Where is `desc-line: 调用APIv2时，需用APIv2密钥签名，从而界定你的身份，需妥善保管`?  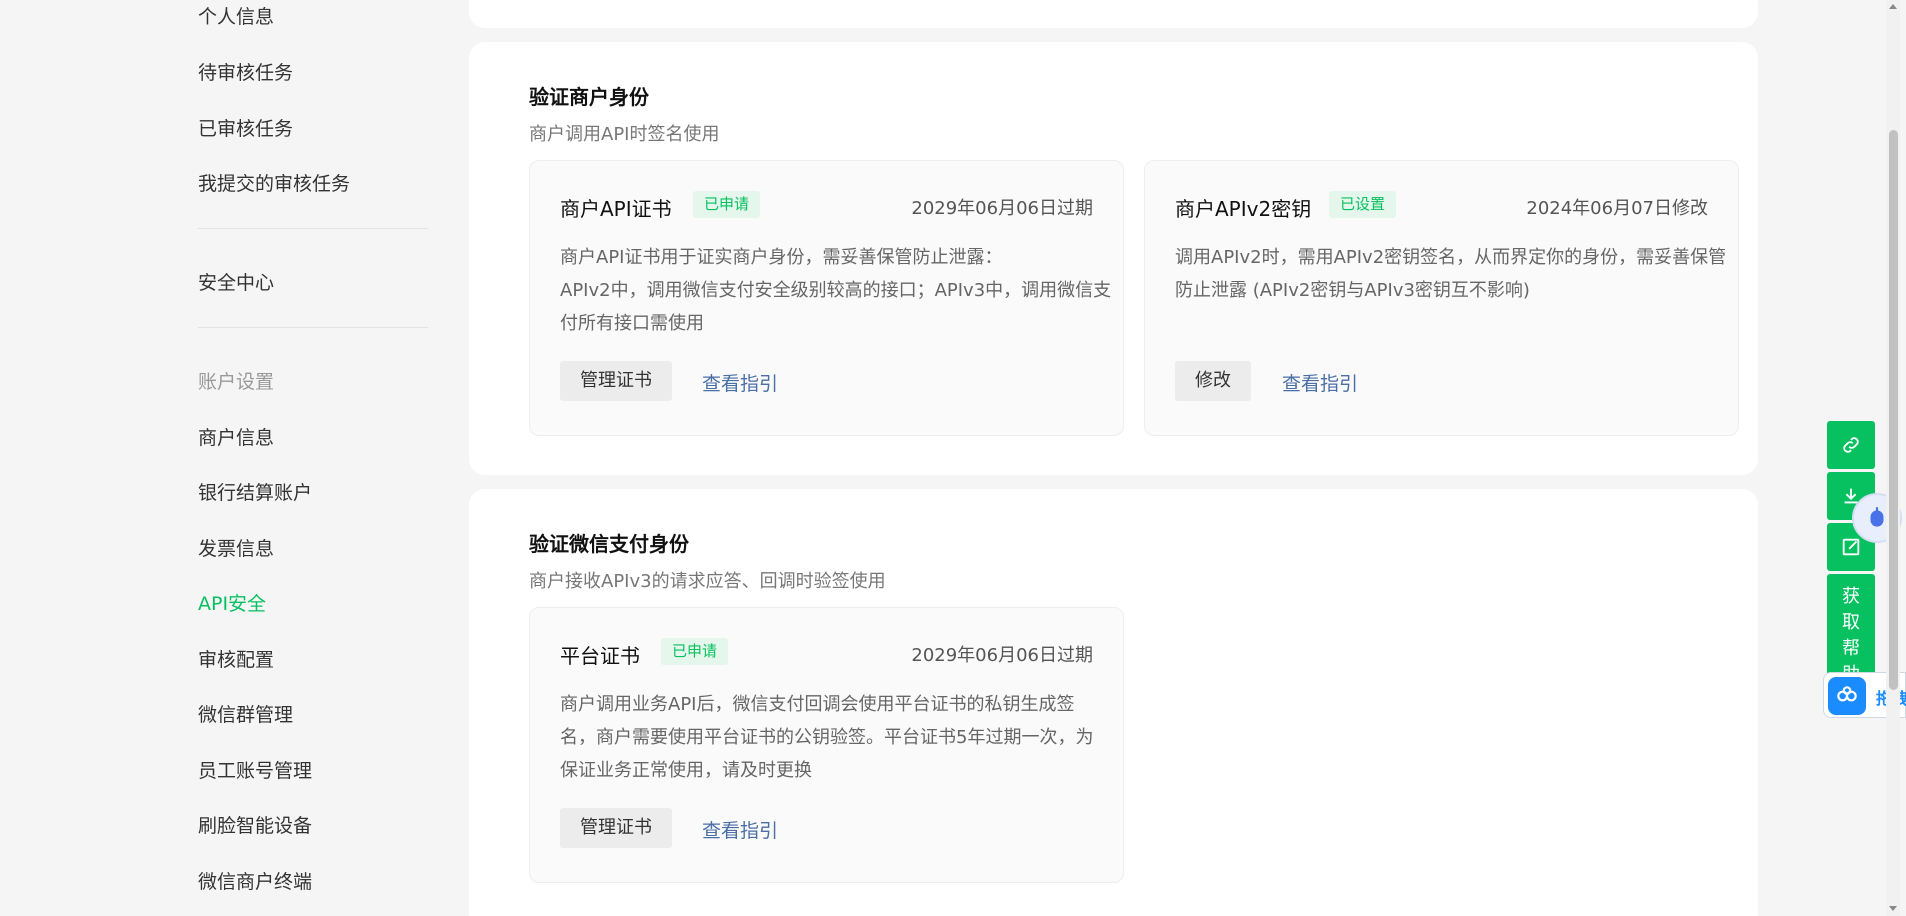
desc-line: 调用APIv2时，需用APIv2密钥签名，从而界定你的身份，需妥善保管 is located at coordinates (1451, 257).